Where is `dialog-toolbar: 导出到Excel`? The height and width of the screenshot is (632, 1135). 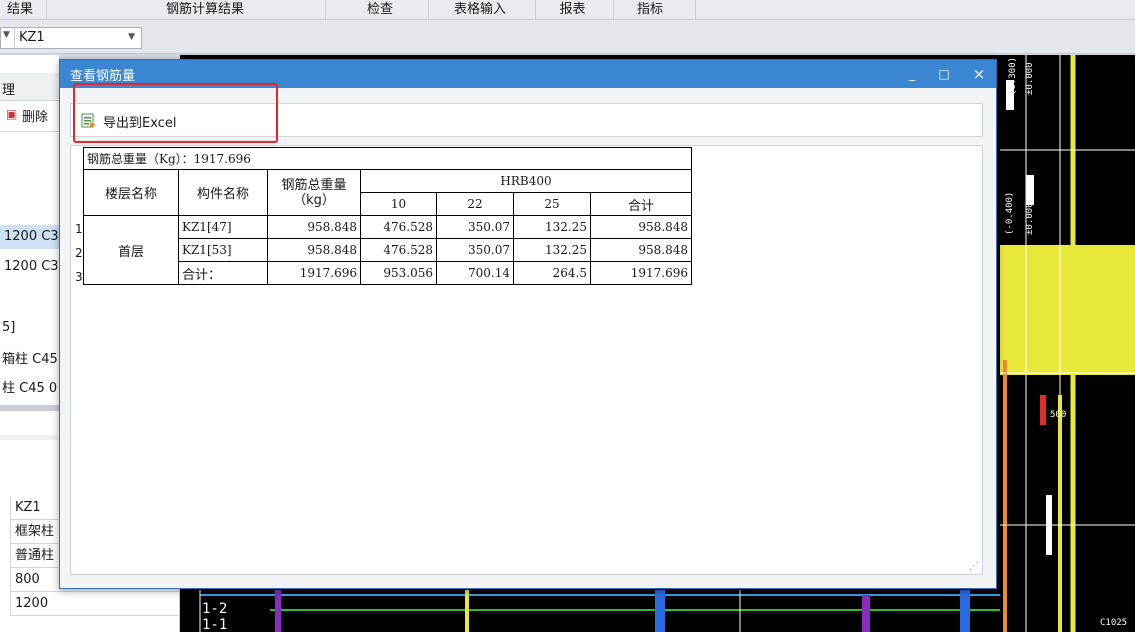
dialog-toolbar: 导出到Excel is located at coordinates (526, 120).